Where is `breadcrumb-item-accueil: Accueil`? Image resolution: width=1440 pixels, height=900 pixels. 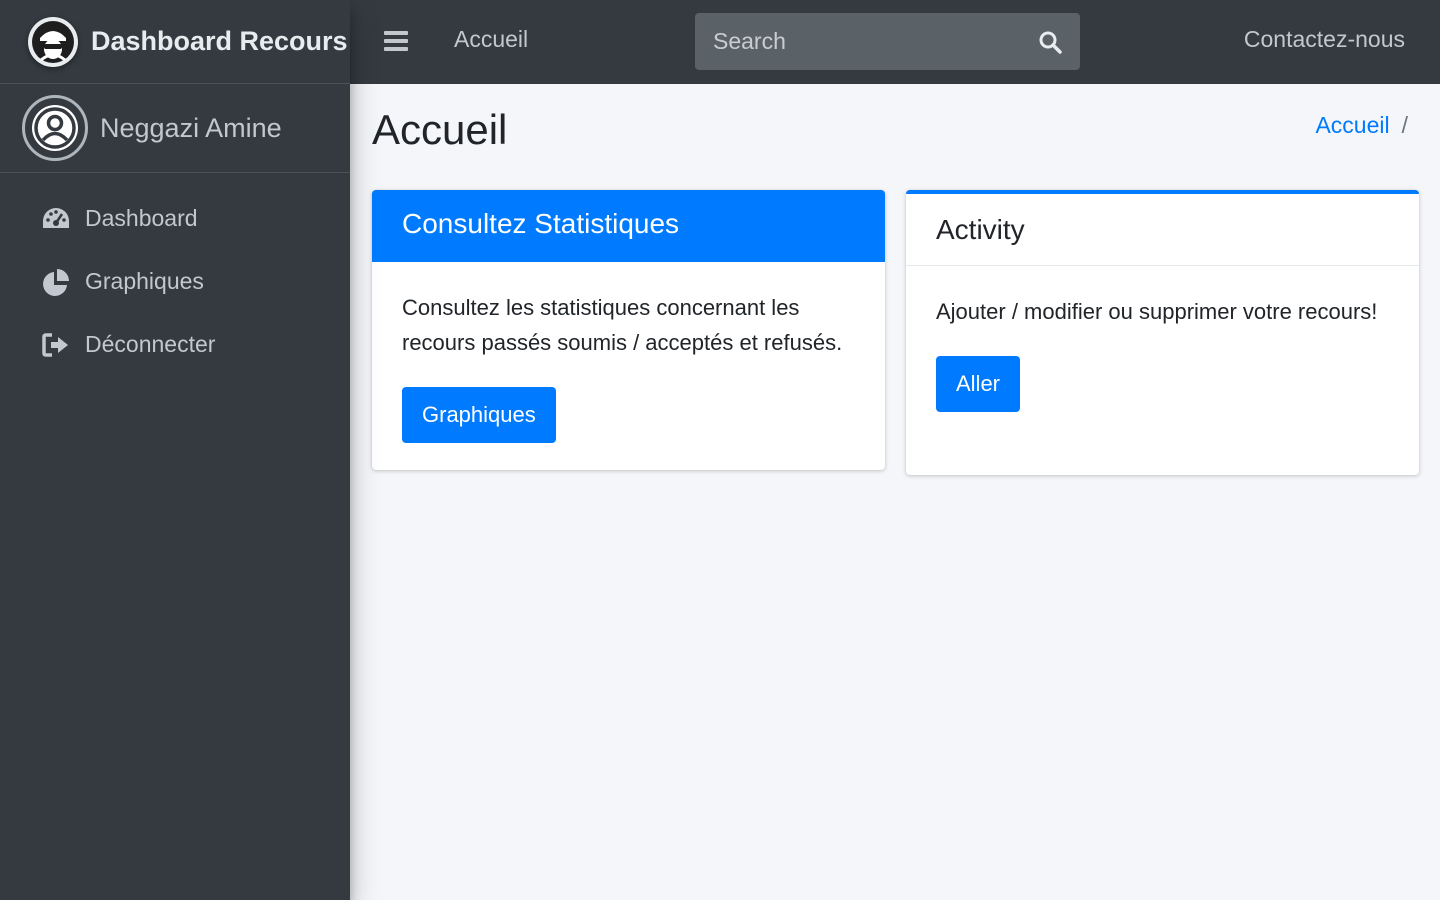
breadcrumb-item-accueil: Accueil is located at coordinates (1352, 125).